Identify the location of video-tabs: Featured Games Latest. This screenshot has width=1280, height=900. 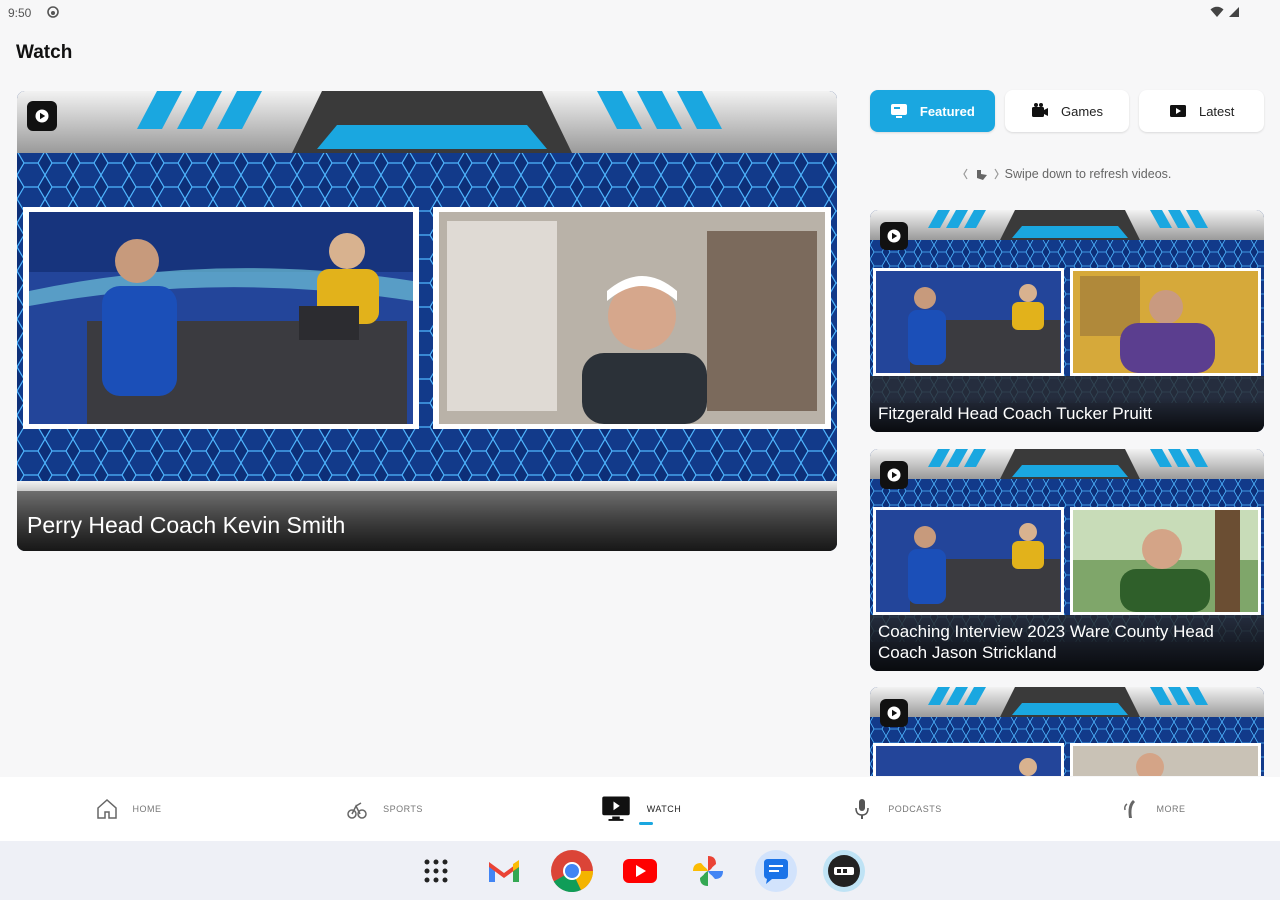
(1067, 111).